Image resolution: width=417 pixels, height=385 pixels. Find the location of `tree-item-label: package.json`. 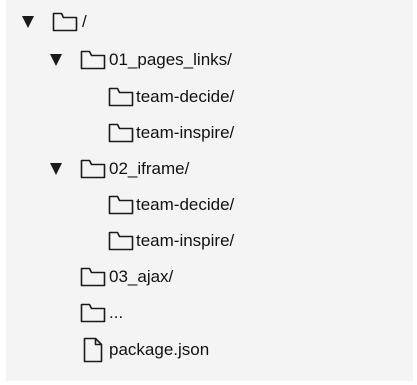

tree-item-label: package.json is located at coordinates (159, 349).